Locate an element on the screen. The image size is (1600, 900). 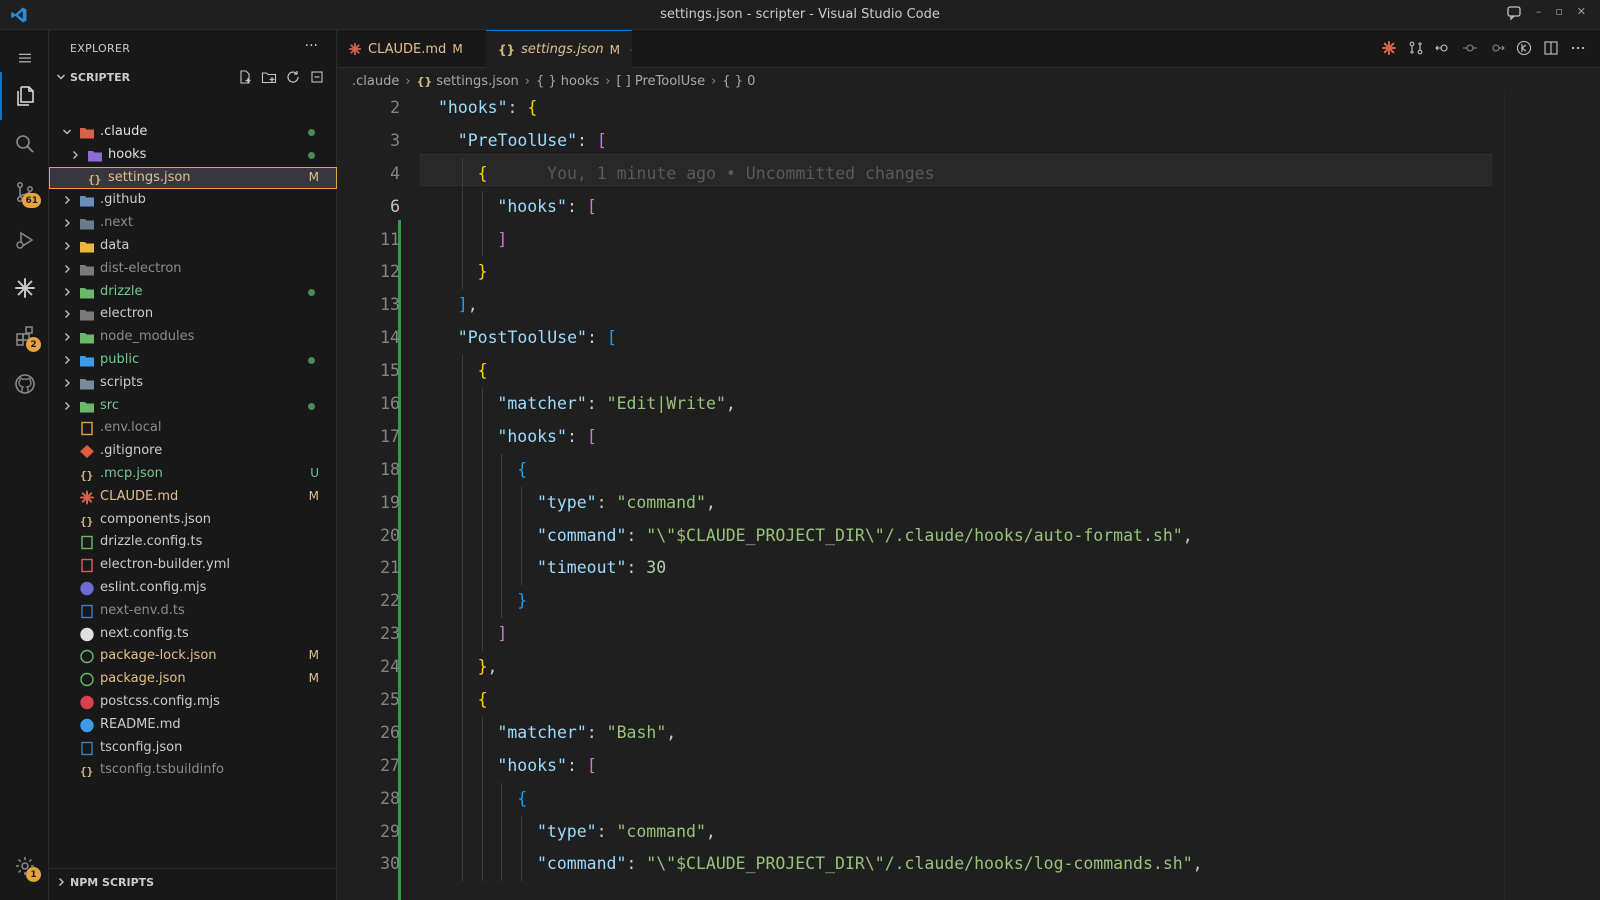
tree-item: {} tsconfig.tsbuildinfo is located at coordinates (193, 770).